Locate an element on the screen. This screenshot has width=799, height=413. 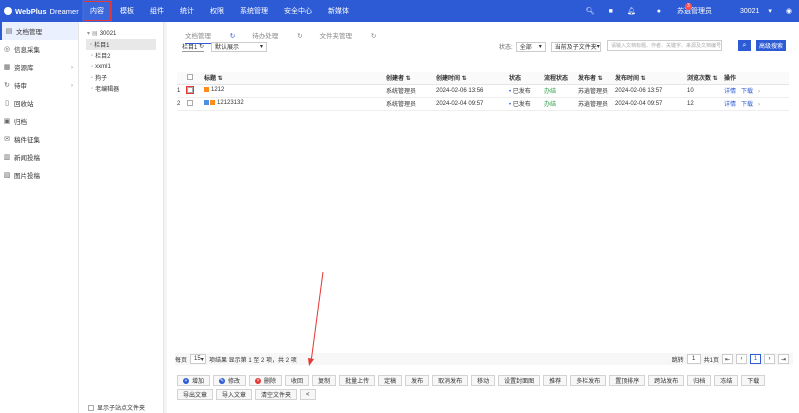
annotation-arrow is located at coordinates (316, 318).